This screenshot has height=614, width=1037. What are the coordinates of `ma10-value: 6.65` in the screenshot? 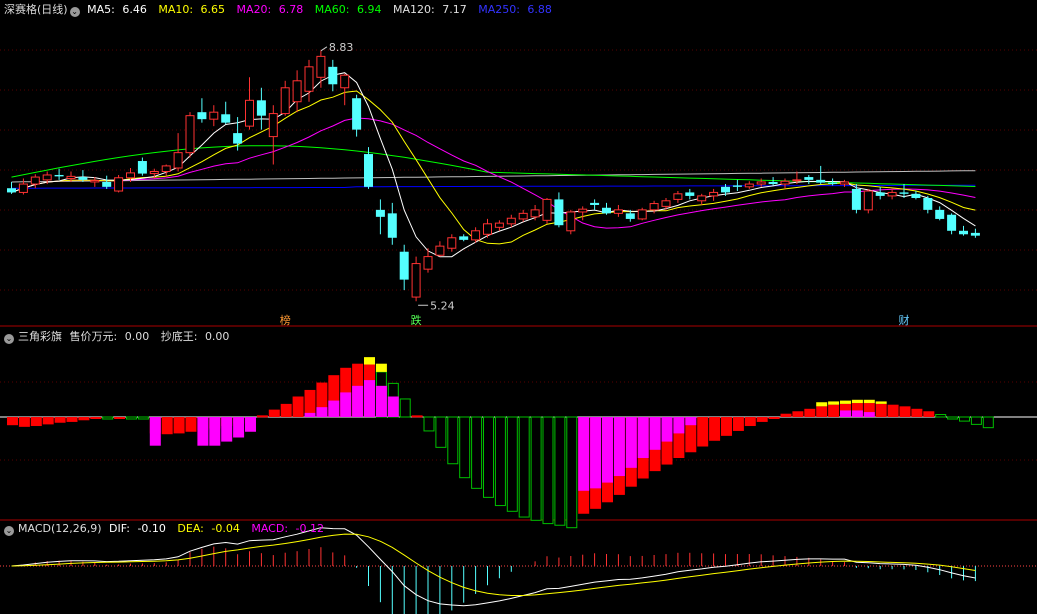 It's located at (213, 9).